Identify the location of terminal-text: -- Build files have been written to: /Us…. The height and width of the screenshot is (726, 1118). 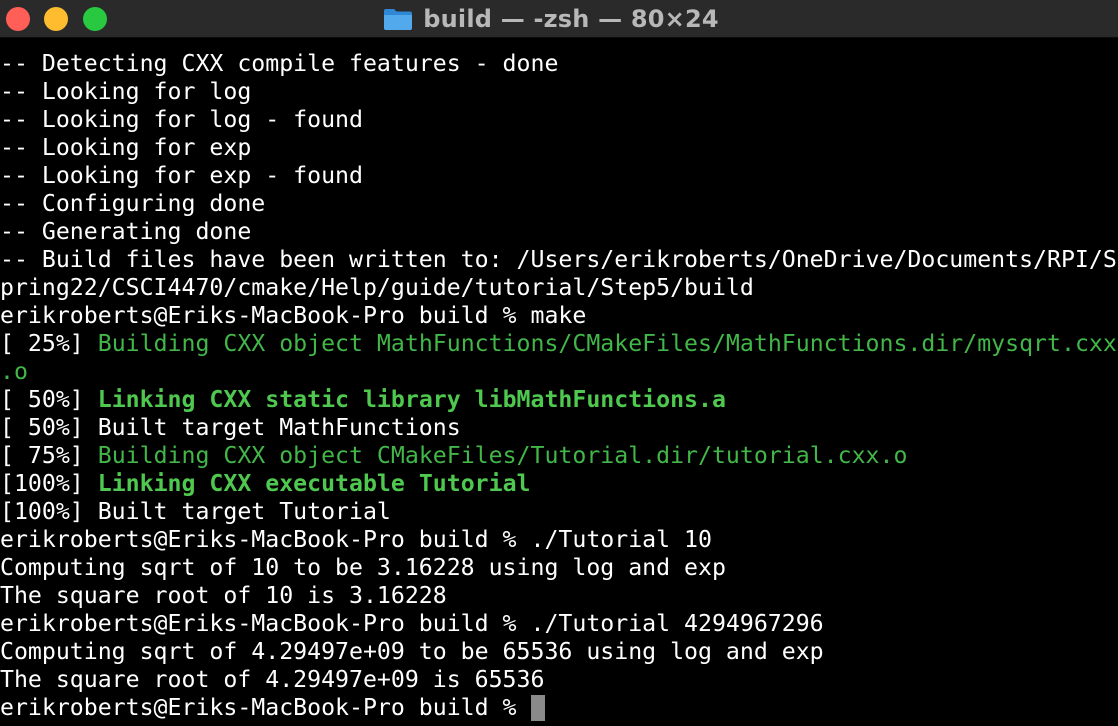
(558, 259).